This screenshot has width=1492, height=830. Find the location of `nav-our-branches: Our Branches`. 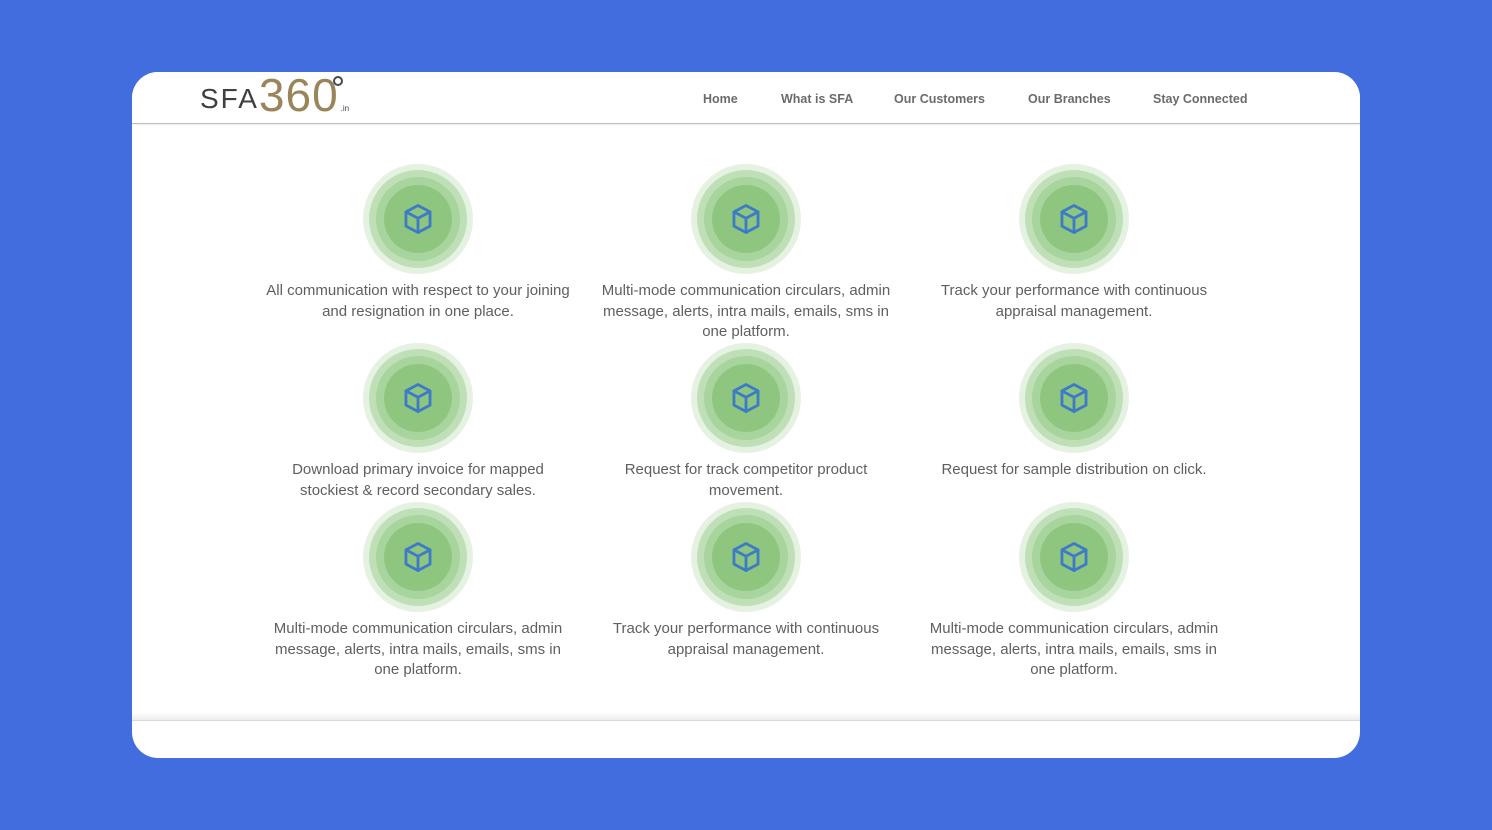

nav-our-branches: Our Branches is located at coordinates (1069, 99).